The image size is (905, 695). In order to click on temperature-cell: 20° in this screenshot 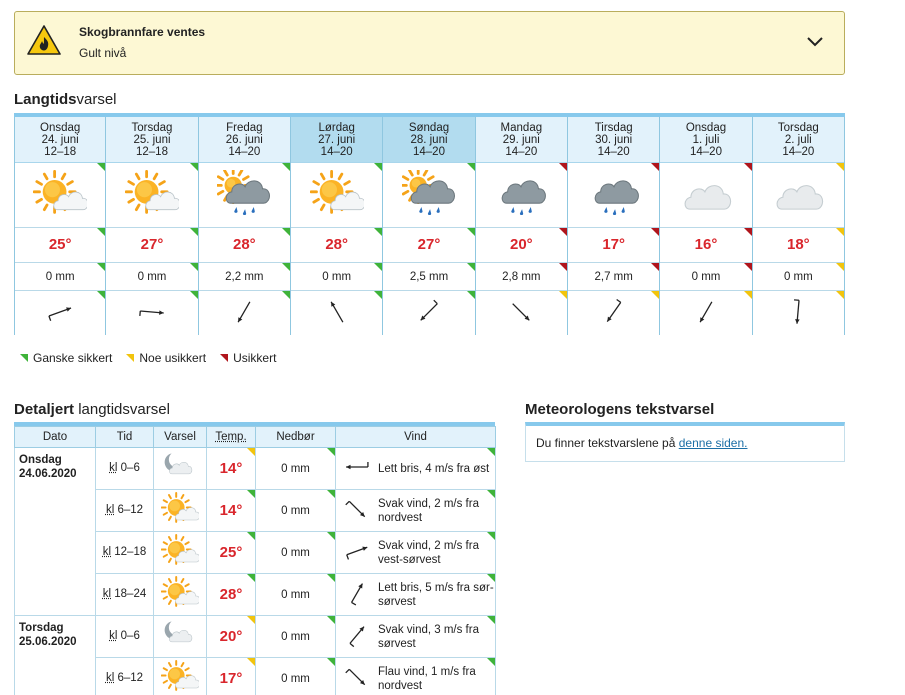, I will do `click(231, 637)`.